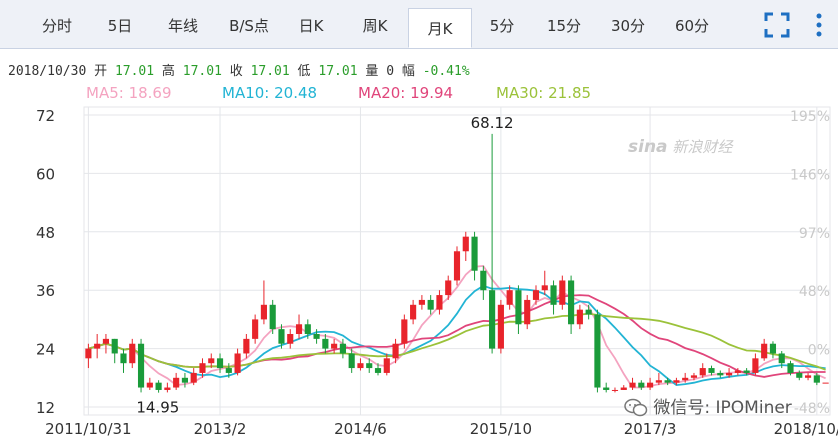  What do you see at coordinates (702, 147) in the screenshot?
I see `sina-watermark-text: 新浪财经` at bounding box center [702, 147].